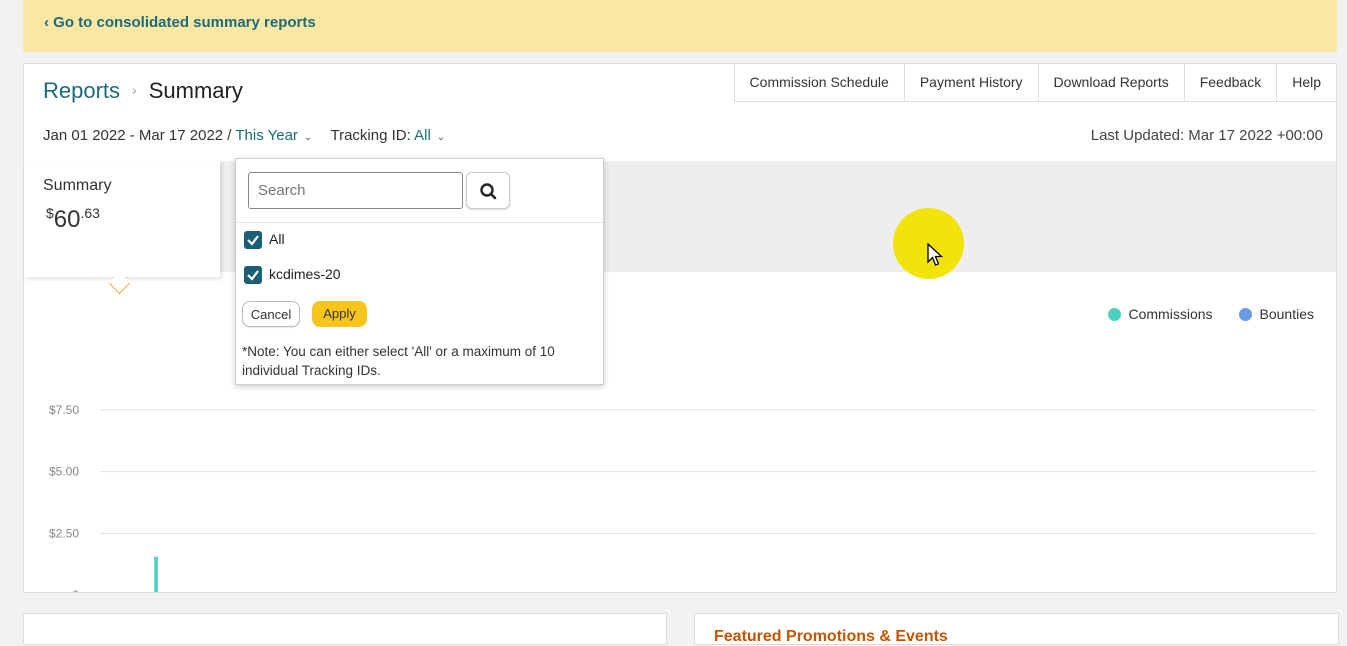 Image resolution: width=1347 pixels, height=646 pixels. I want to click on tab-download-reports: Download Reports, so click(1111, 83).